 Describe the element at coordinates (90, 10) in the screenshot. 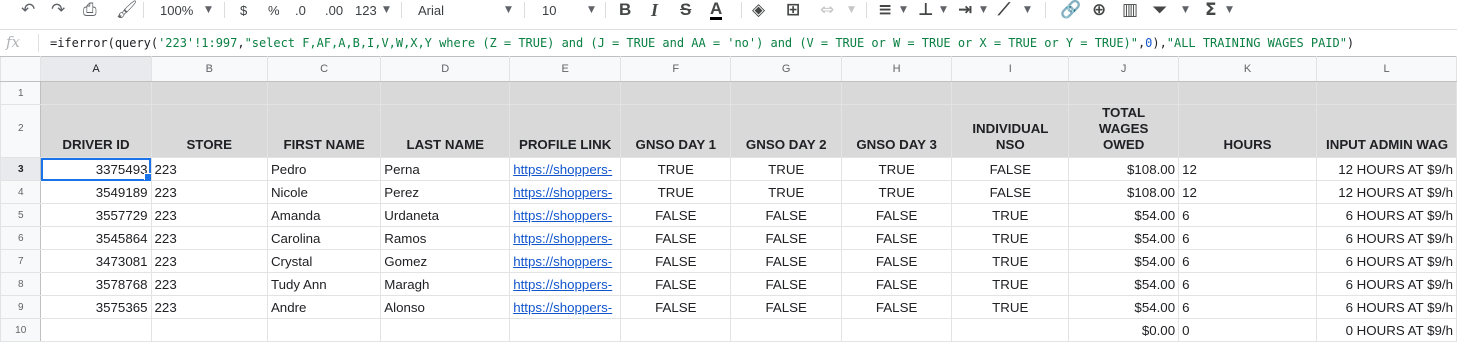

I see `print-icon: ⎙` at that location.